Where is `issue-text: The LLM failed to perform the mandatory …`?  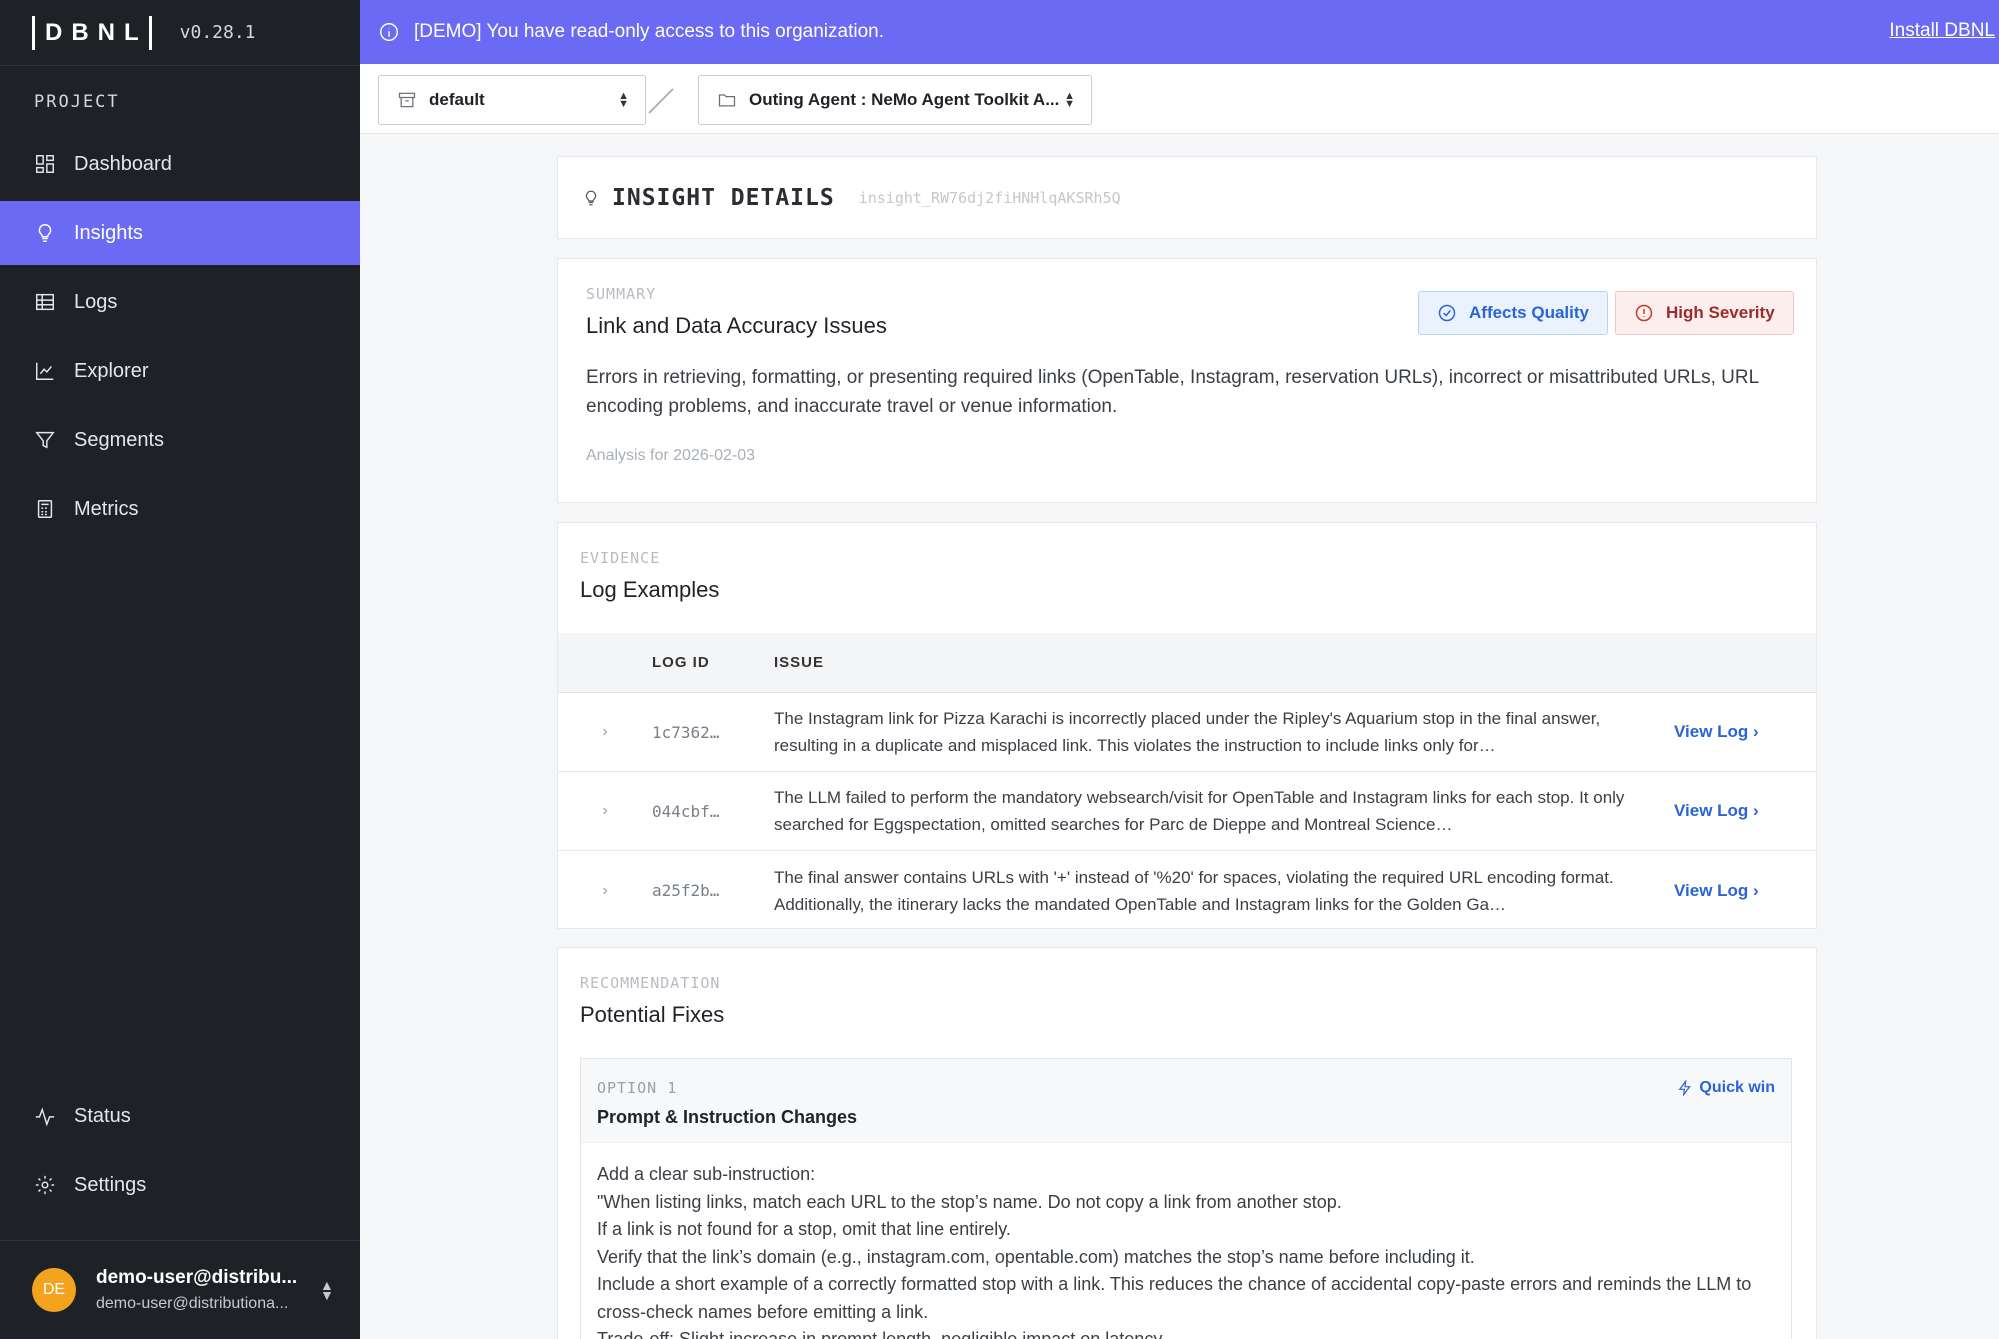 issue-text: The LLM failed to perform the mandatory … is located at coordinates (1199, 811).